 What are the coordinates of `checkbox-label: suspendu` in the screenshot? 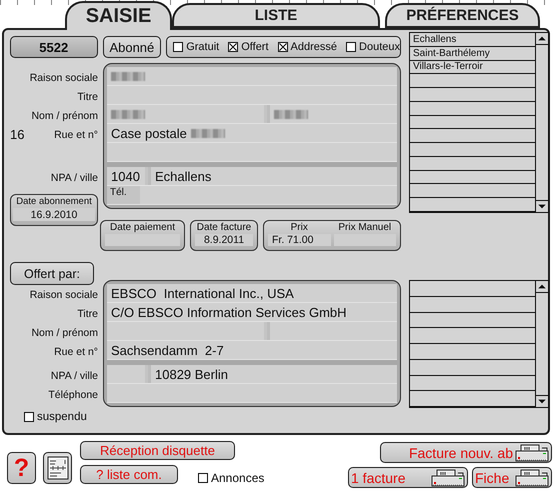 It's located at (62, 417).